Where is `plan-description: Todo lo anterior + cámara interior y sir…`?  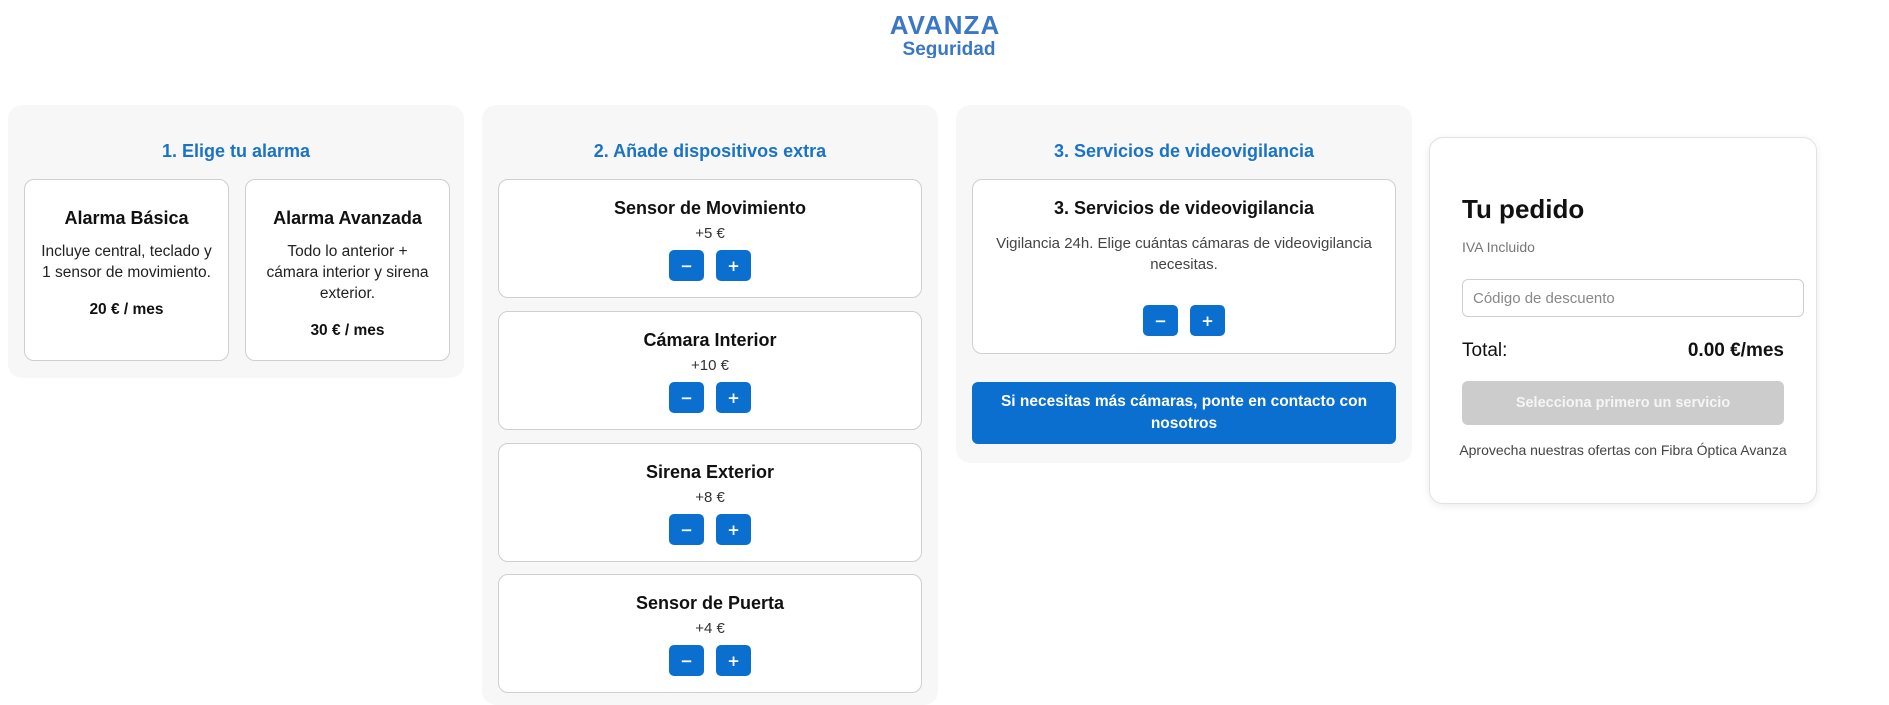 plan-description: Todo lo anterior + cámara interior y sir… is located at coordinates (347, 272).